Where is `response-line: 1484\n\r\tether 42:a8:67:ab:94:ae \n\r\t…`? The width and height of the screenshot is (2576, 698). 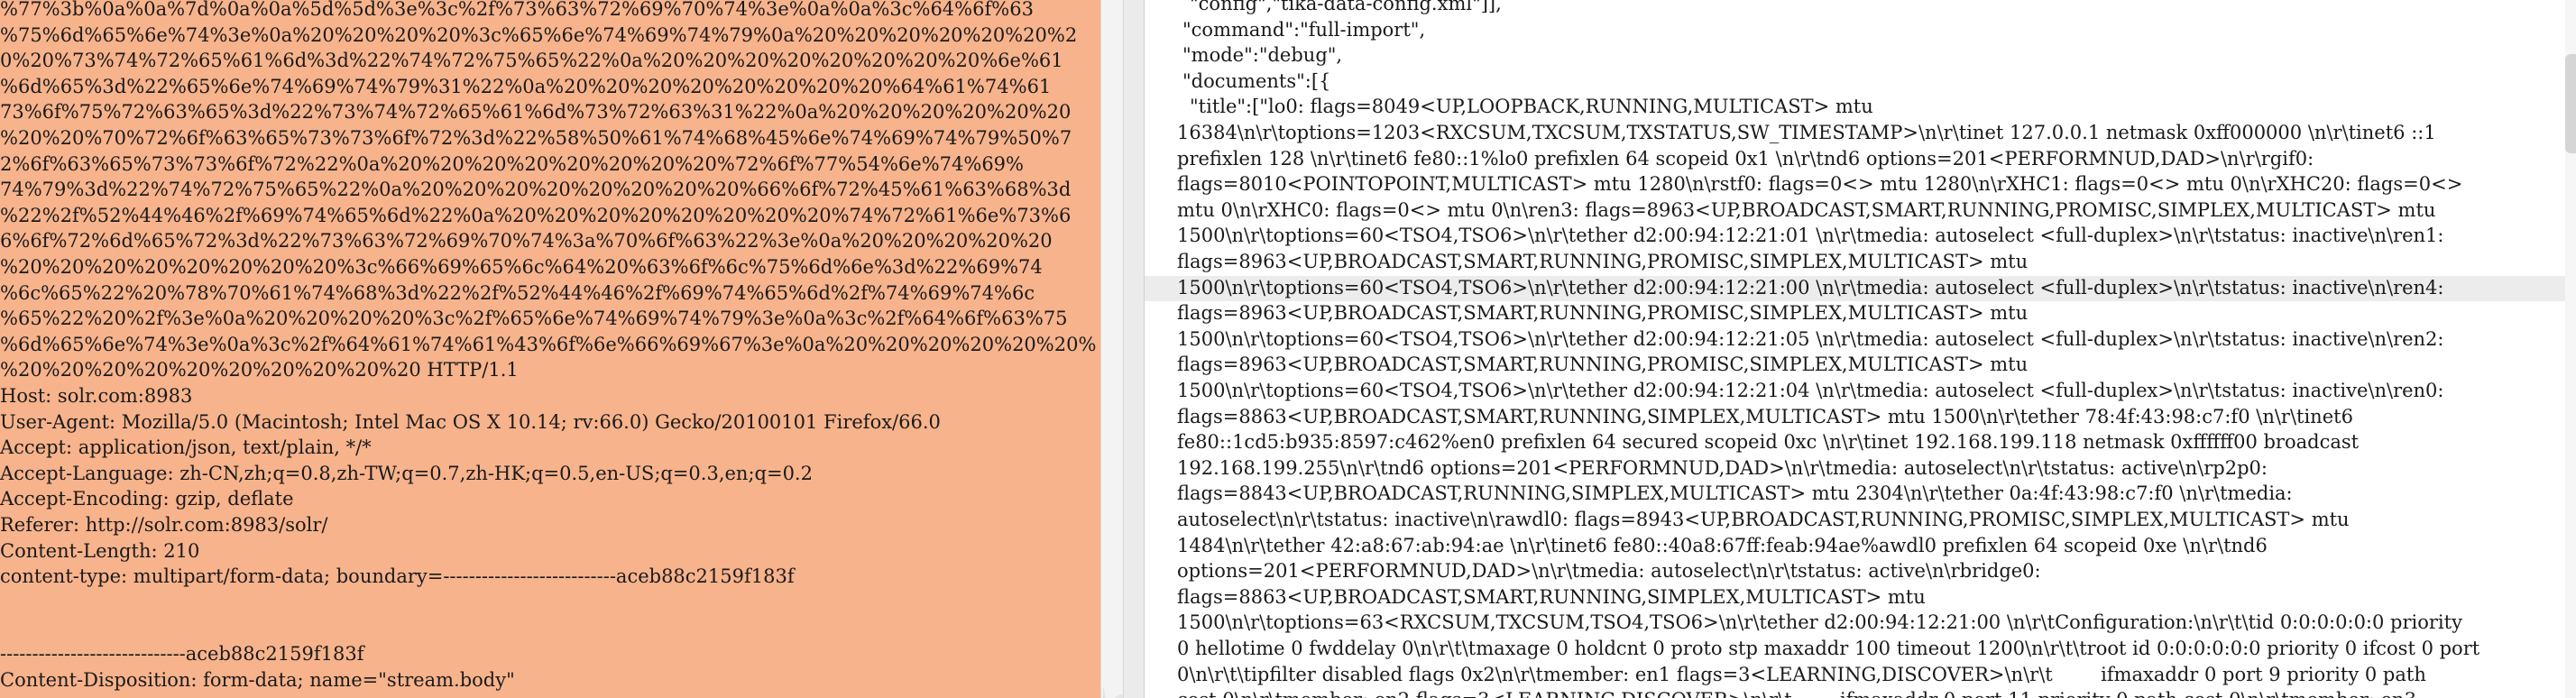
response-line: 1484\n\r\tether 42:a8:67:ab:94:ae \n\r\t… is located at coordinates (1722, 545).